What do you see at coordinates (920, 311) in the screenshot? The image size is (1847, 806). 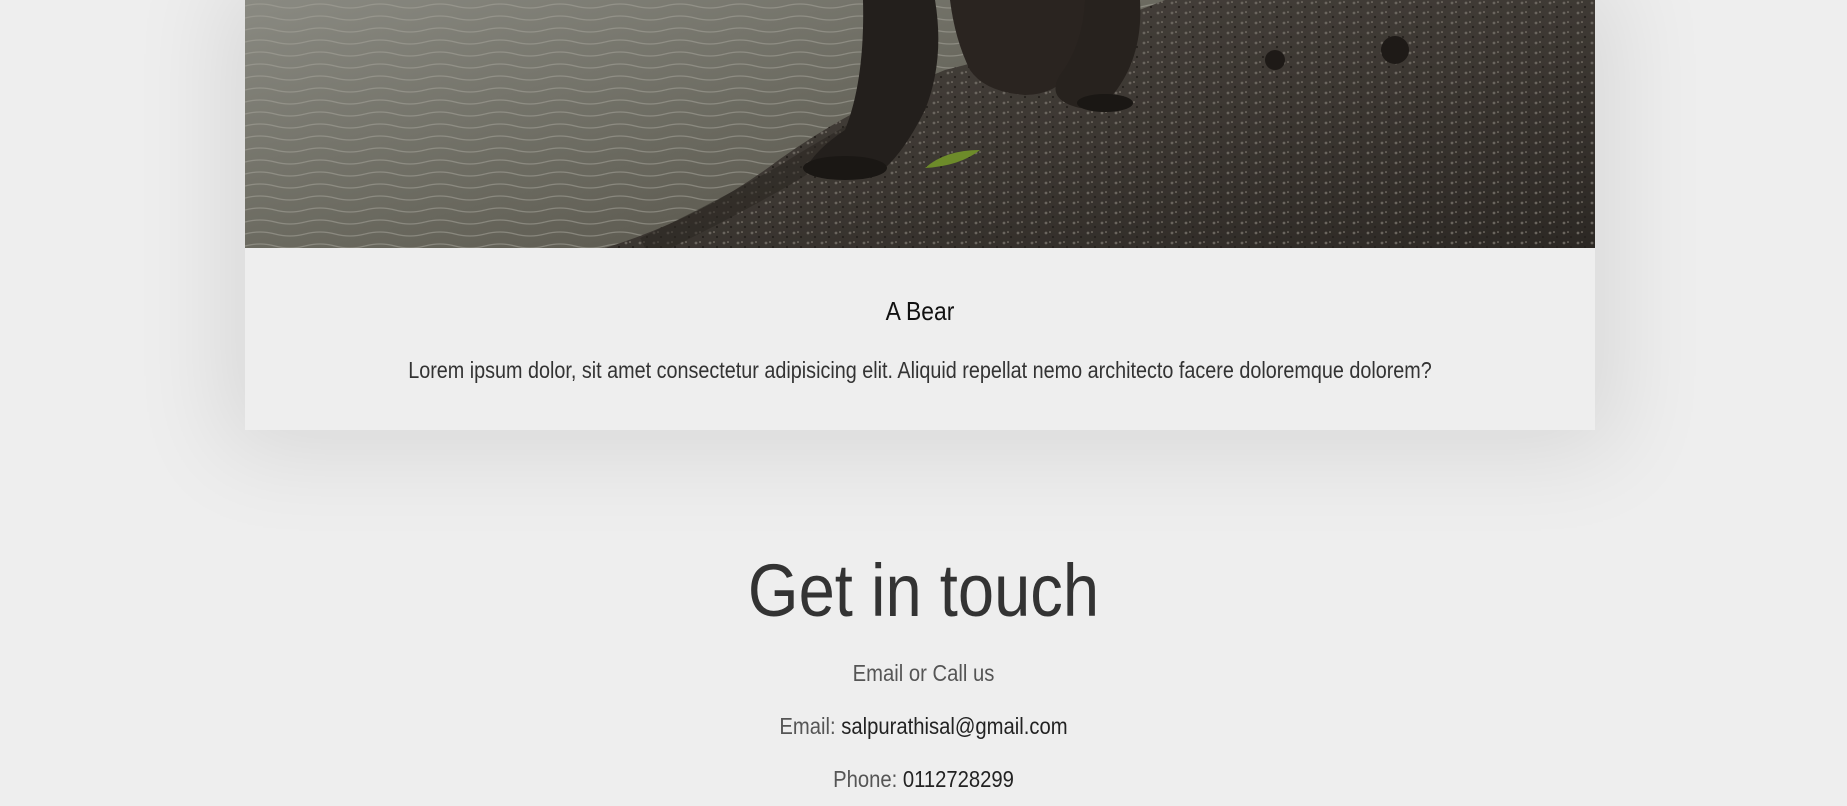 I see `card-title: A Bear` at bounding box center [920, 311].